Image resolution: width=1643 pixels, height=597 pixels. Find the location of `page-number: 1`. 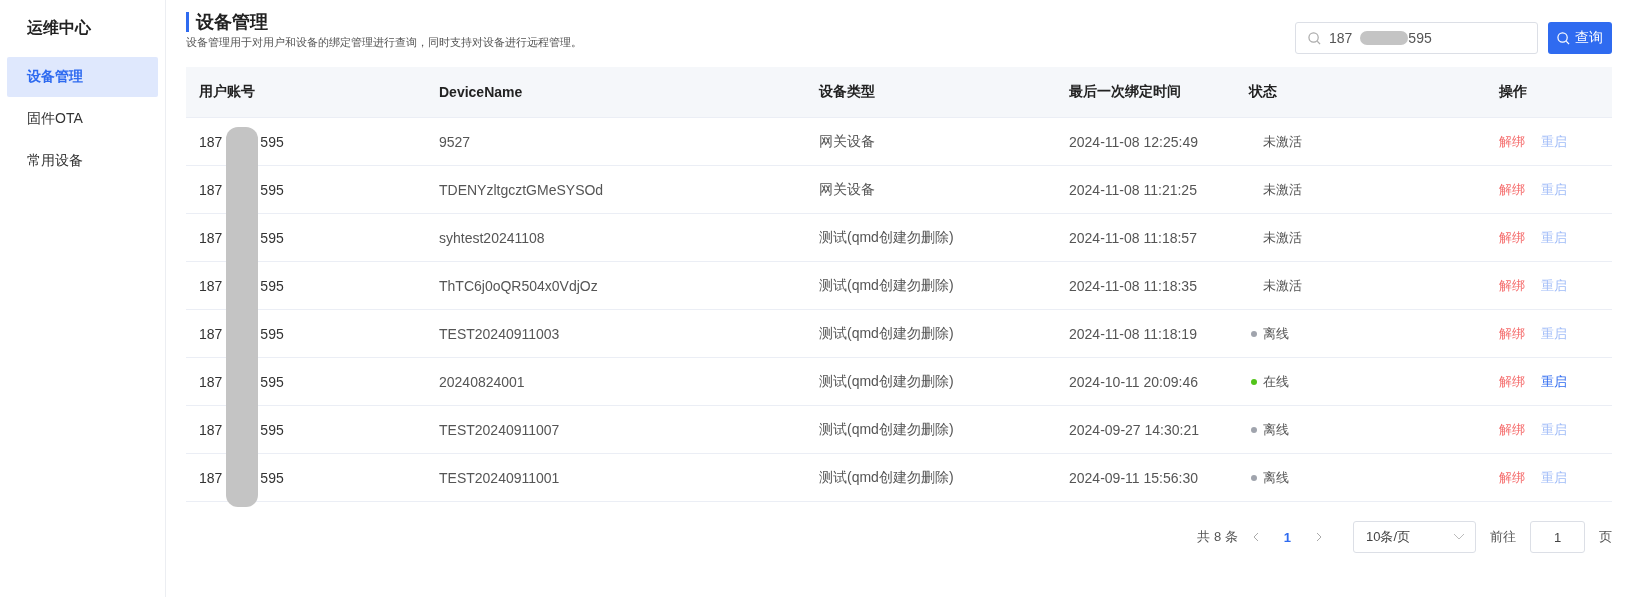

page-number: 1 is located at coordinates (1287, 537).